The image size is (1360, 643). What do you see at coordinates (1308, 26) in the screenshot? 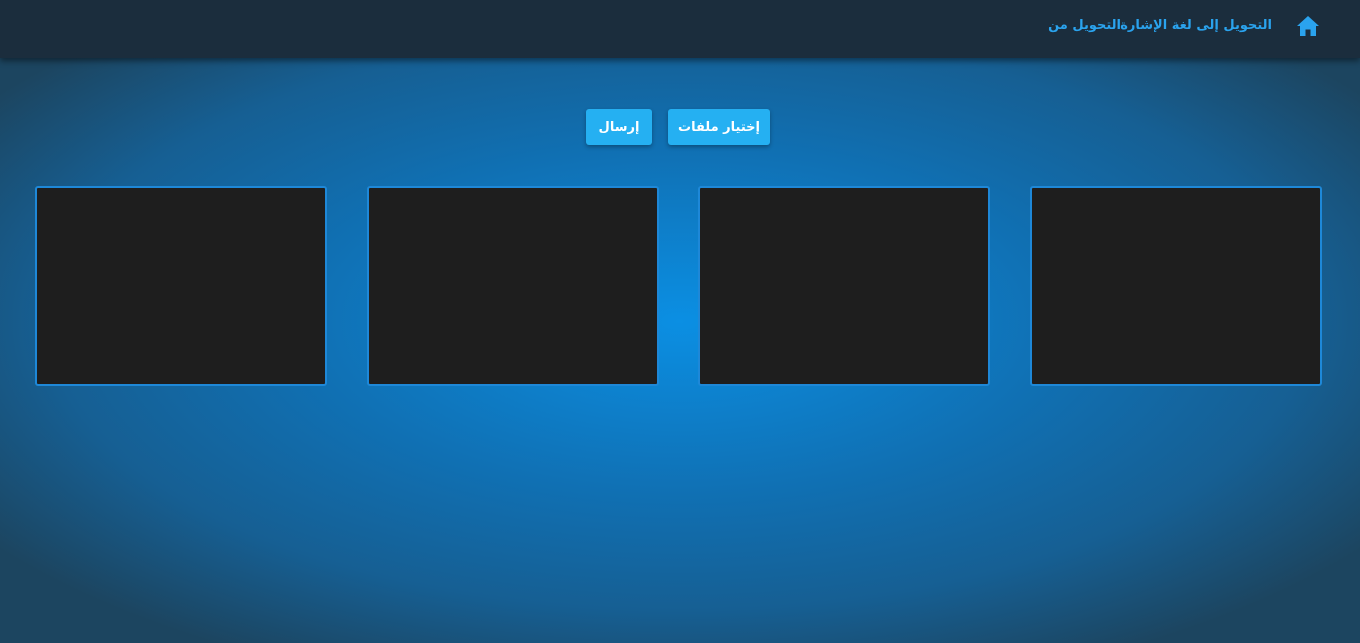
I see `home-icon` at bounding box center [1308, 26].